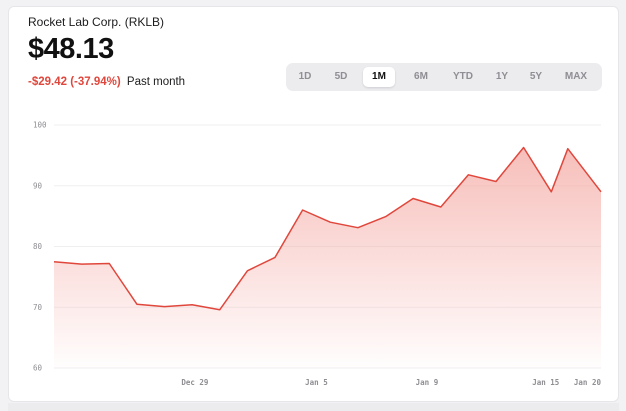 The image size is (626, 411). What do you see at coordinates (38, 368) in the screenshot?
I see `y-tick-label: 60` at bounding box center [38, 368].